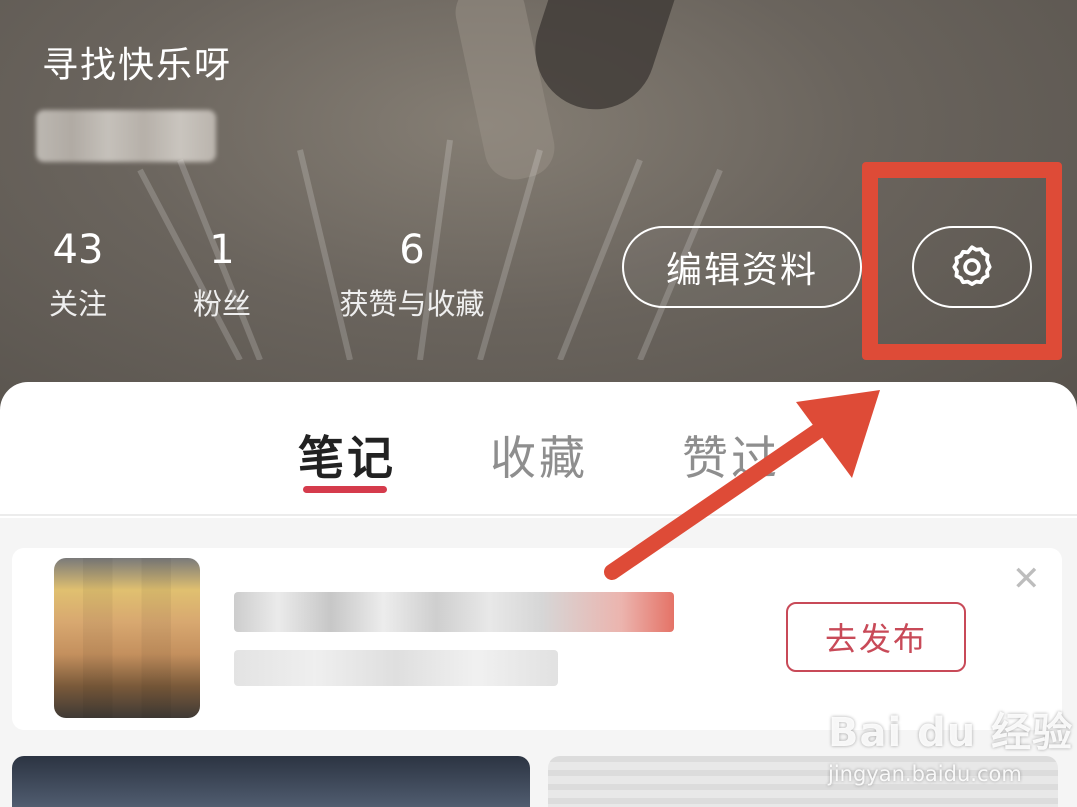 The image size is (1077, 807). I want to click on likes-count: 6, so click(412, 250).